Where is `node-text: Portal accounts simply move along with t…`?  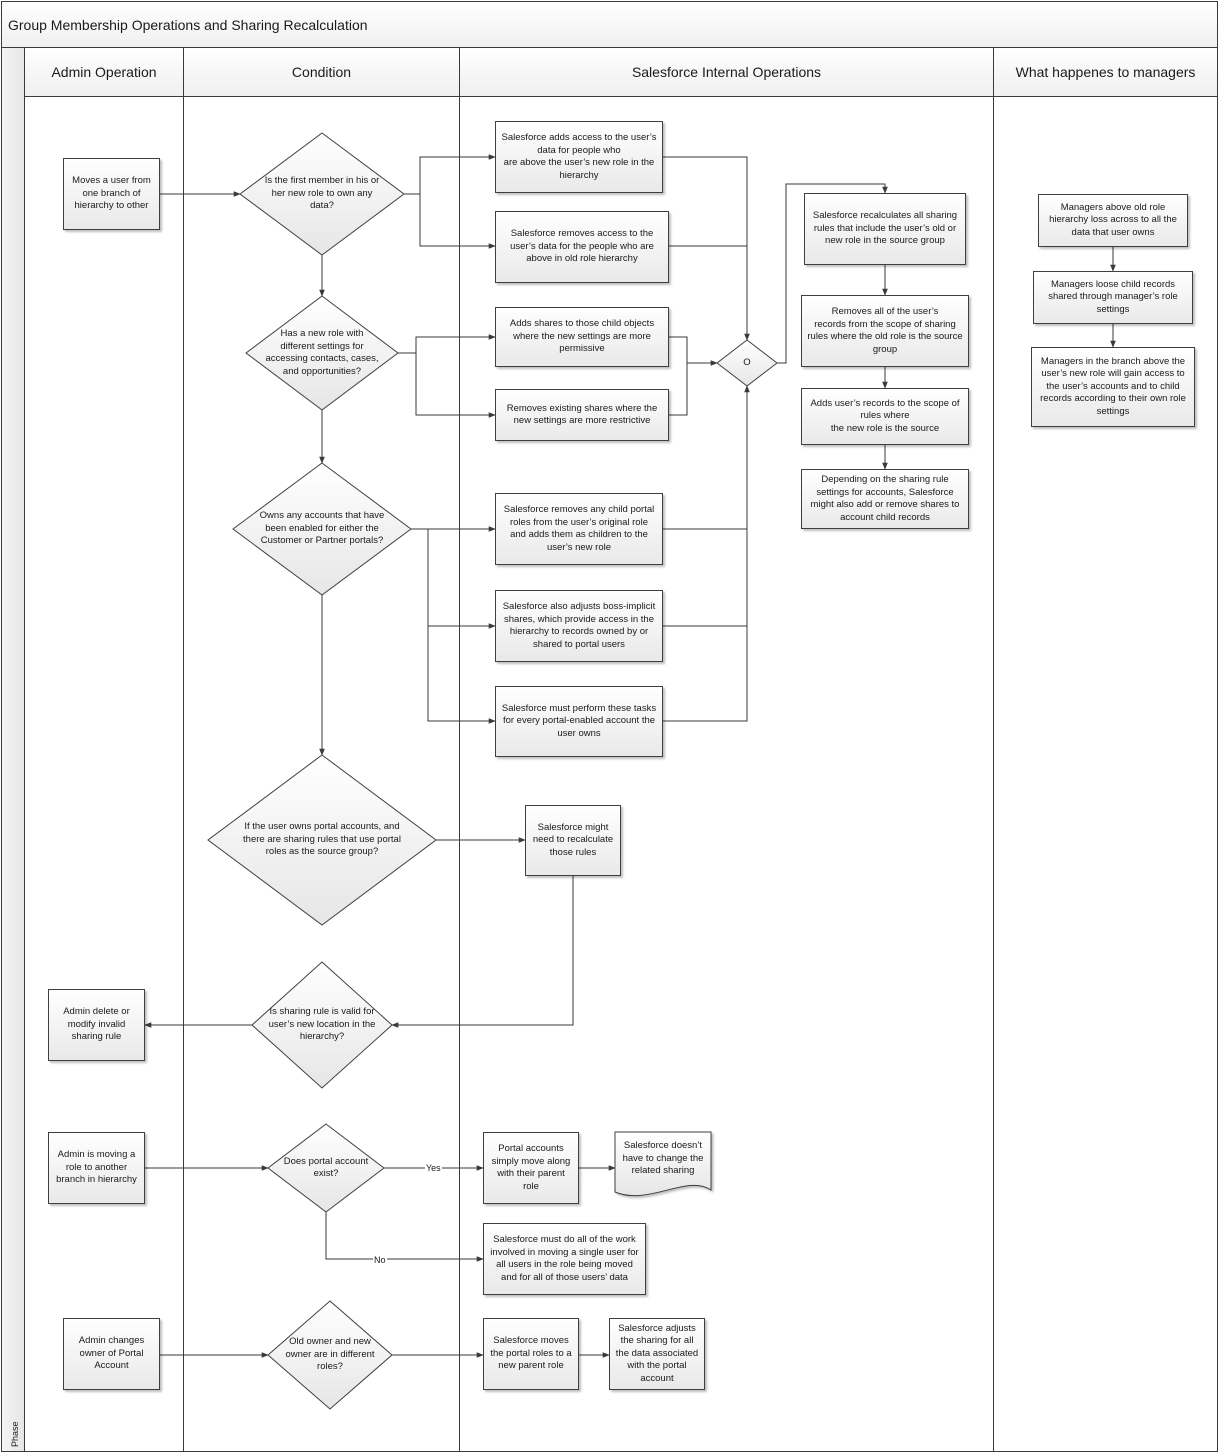 node-text: Portal accounts simply move along with t… is located at coordinates (531, 1167).